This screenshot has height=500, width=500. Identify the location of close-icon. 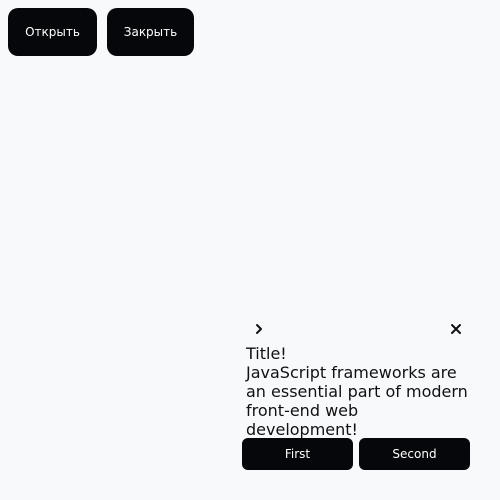
(456, 329).